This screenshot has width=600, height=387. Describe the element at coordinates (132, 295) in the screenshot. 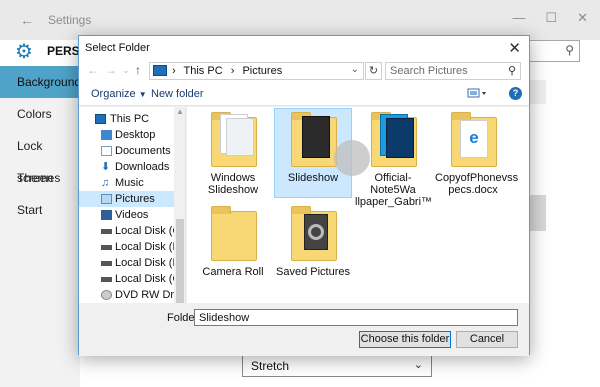

I see `tree-item-dvd-drive: DVD RW Drive (H` at that location.